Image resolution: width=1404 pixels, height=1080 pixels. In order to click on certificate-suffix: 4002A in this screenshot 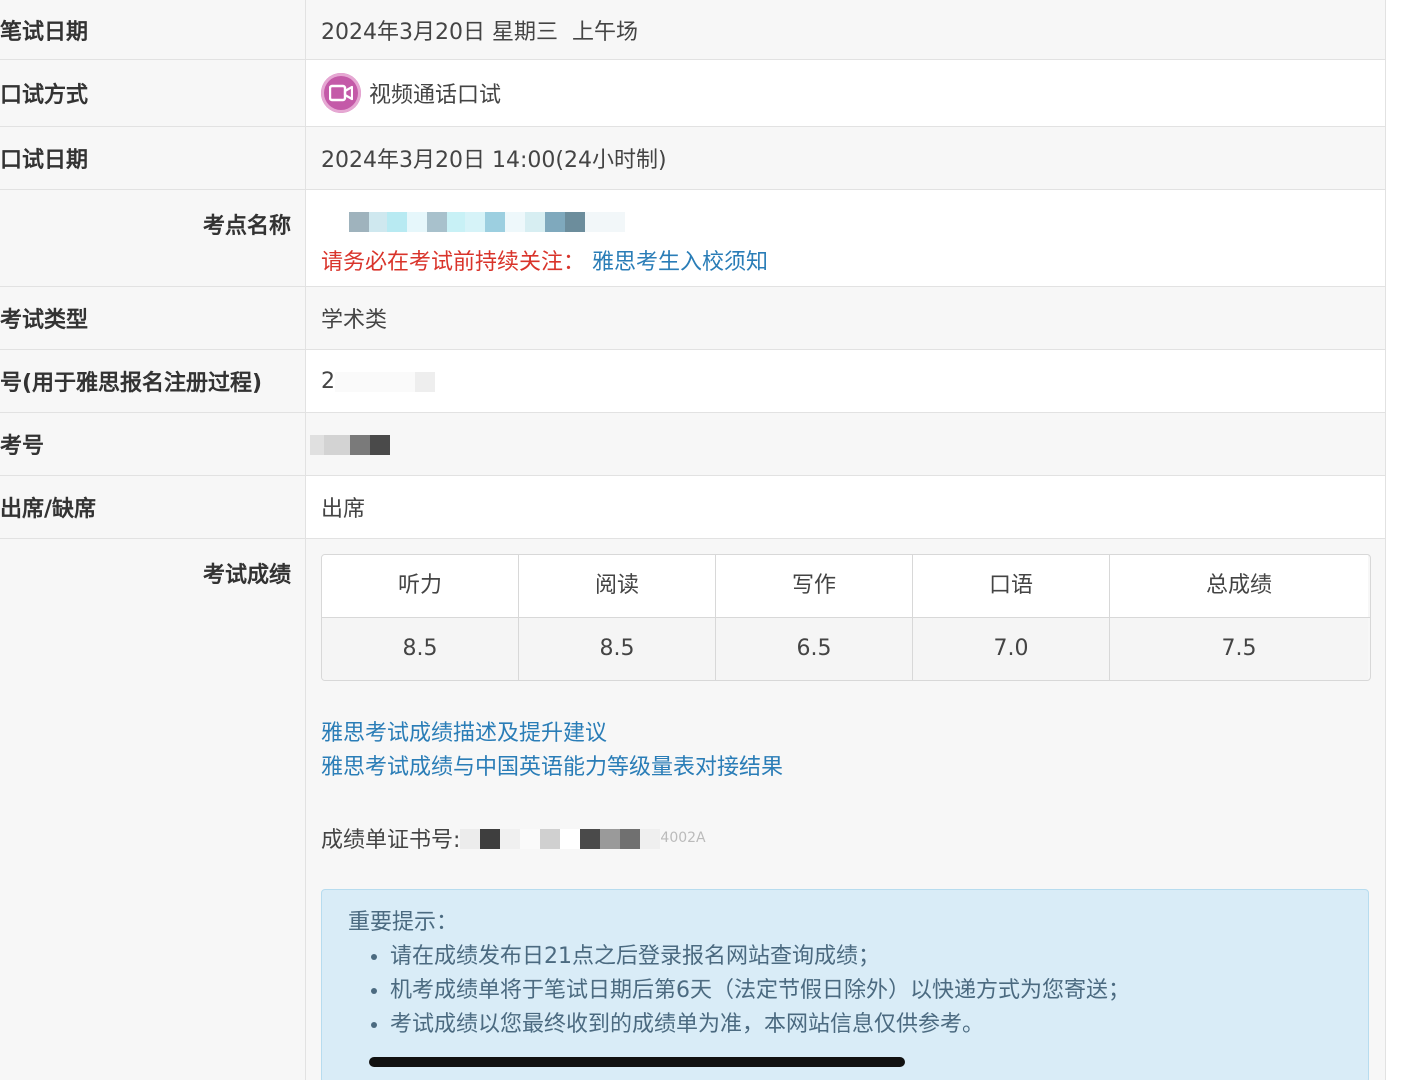, I will do `click(683, 838)`.